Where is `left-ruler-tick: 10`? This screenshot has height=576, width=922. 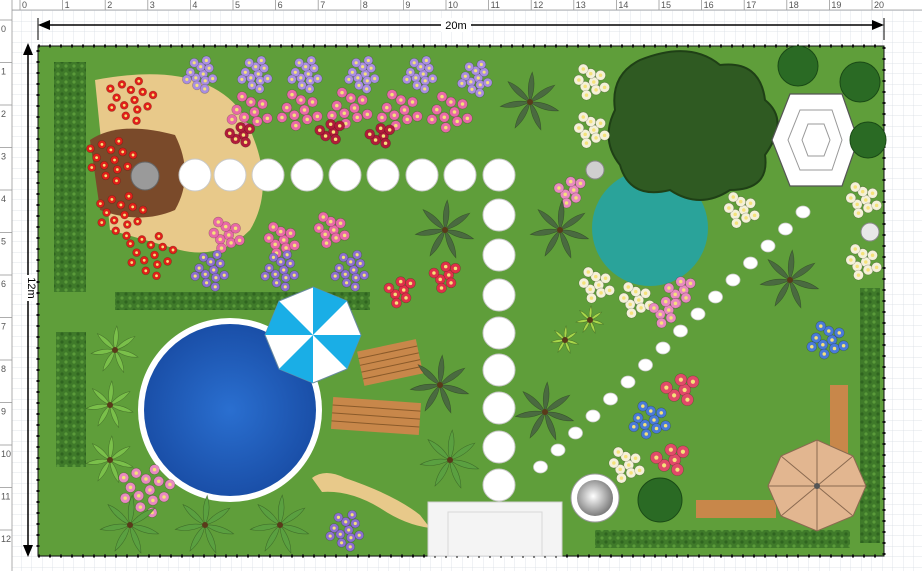 left-ruler-tick: 10 is located at coordinates (6, 454).